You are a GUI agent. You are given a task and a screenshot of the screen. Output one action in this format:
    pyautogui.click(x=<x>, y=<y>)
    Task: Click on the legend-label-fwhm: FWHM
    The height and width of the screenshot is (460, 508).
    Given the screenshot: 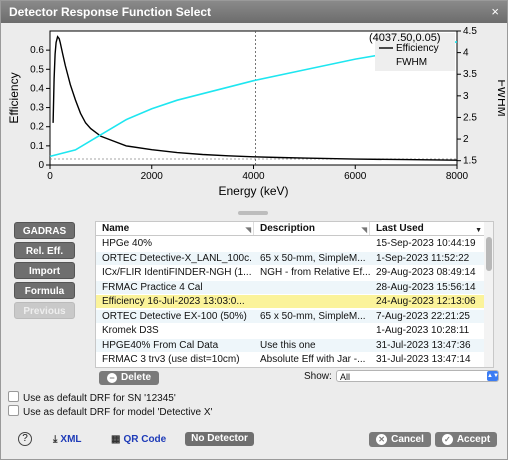 What is the action you would take?
    pyautogui.click(x=411, y=62)
    